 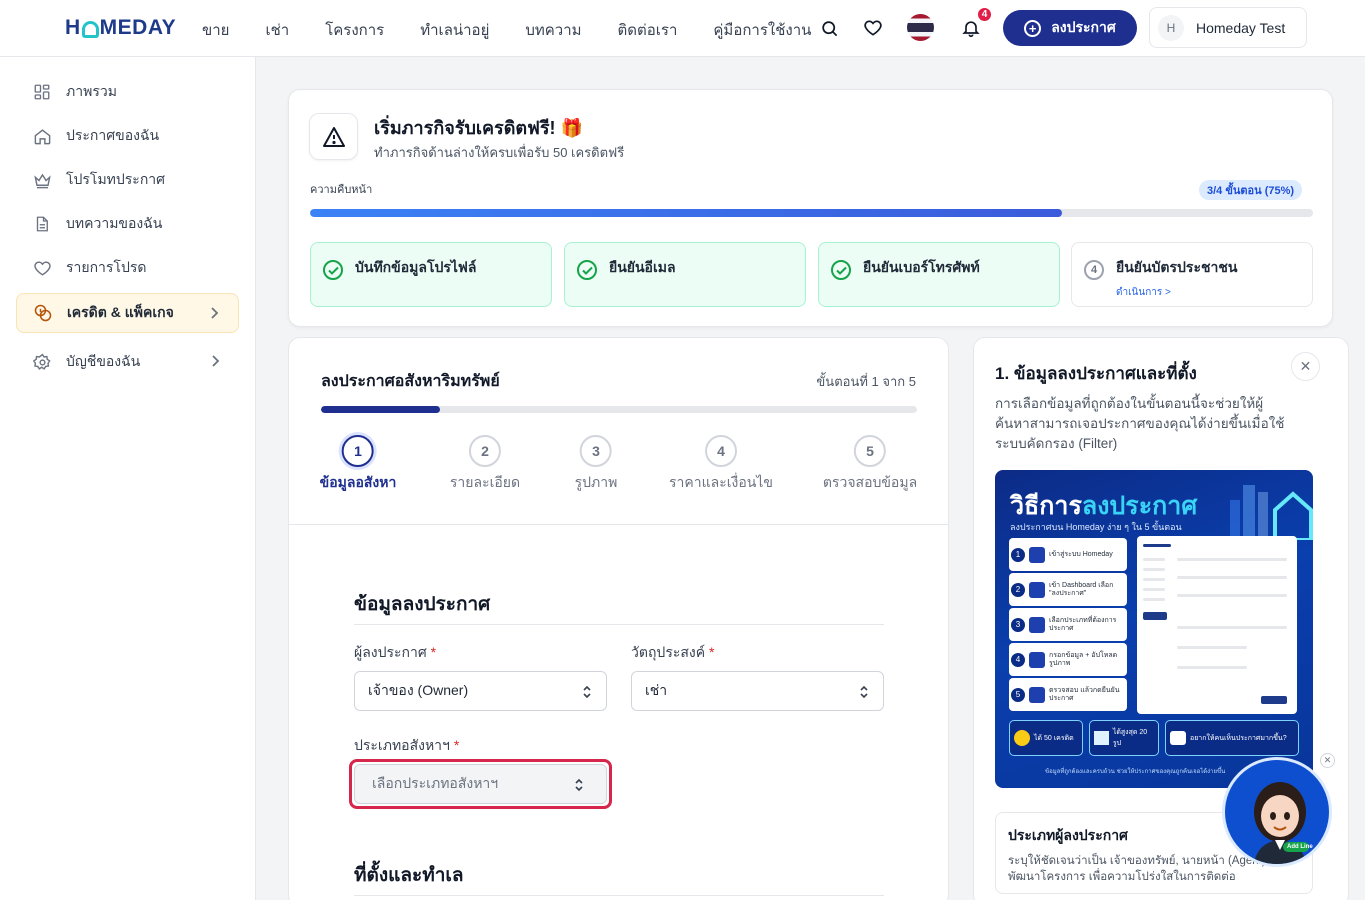 What do you see at coordinates (829, 28) in the screenshot?
I see `search-icon` at bounding box center [829, 28].